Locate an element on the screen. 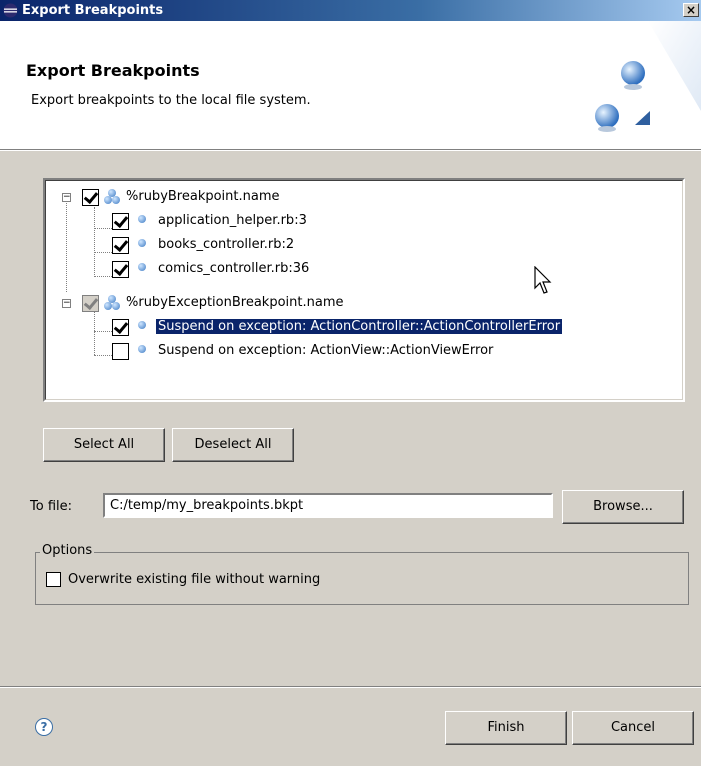  tree-item-label: comics_controller.rb:36 is located at coordinates (234, 268).